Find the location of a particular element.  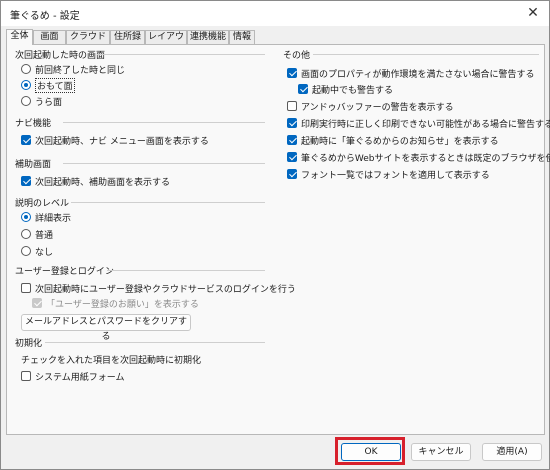

tab-address-book: 住所録 is located at coordinates (127, 37).